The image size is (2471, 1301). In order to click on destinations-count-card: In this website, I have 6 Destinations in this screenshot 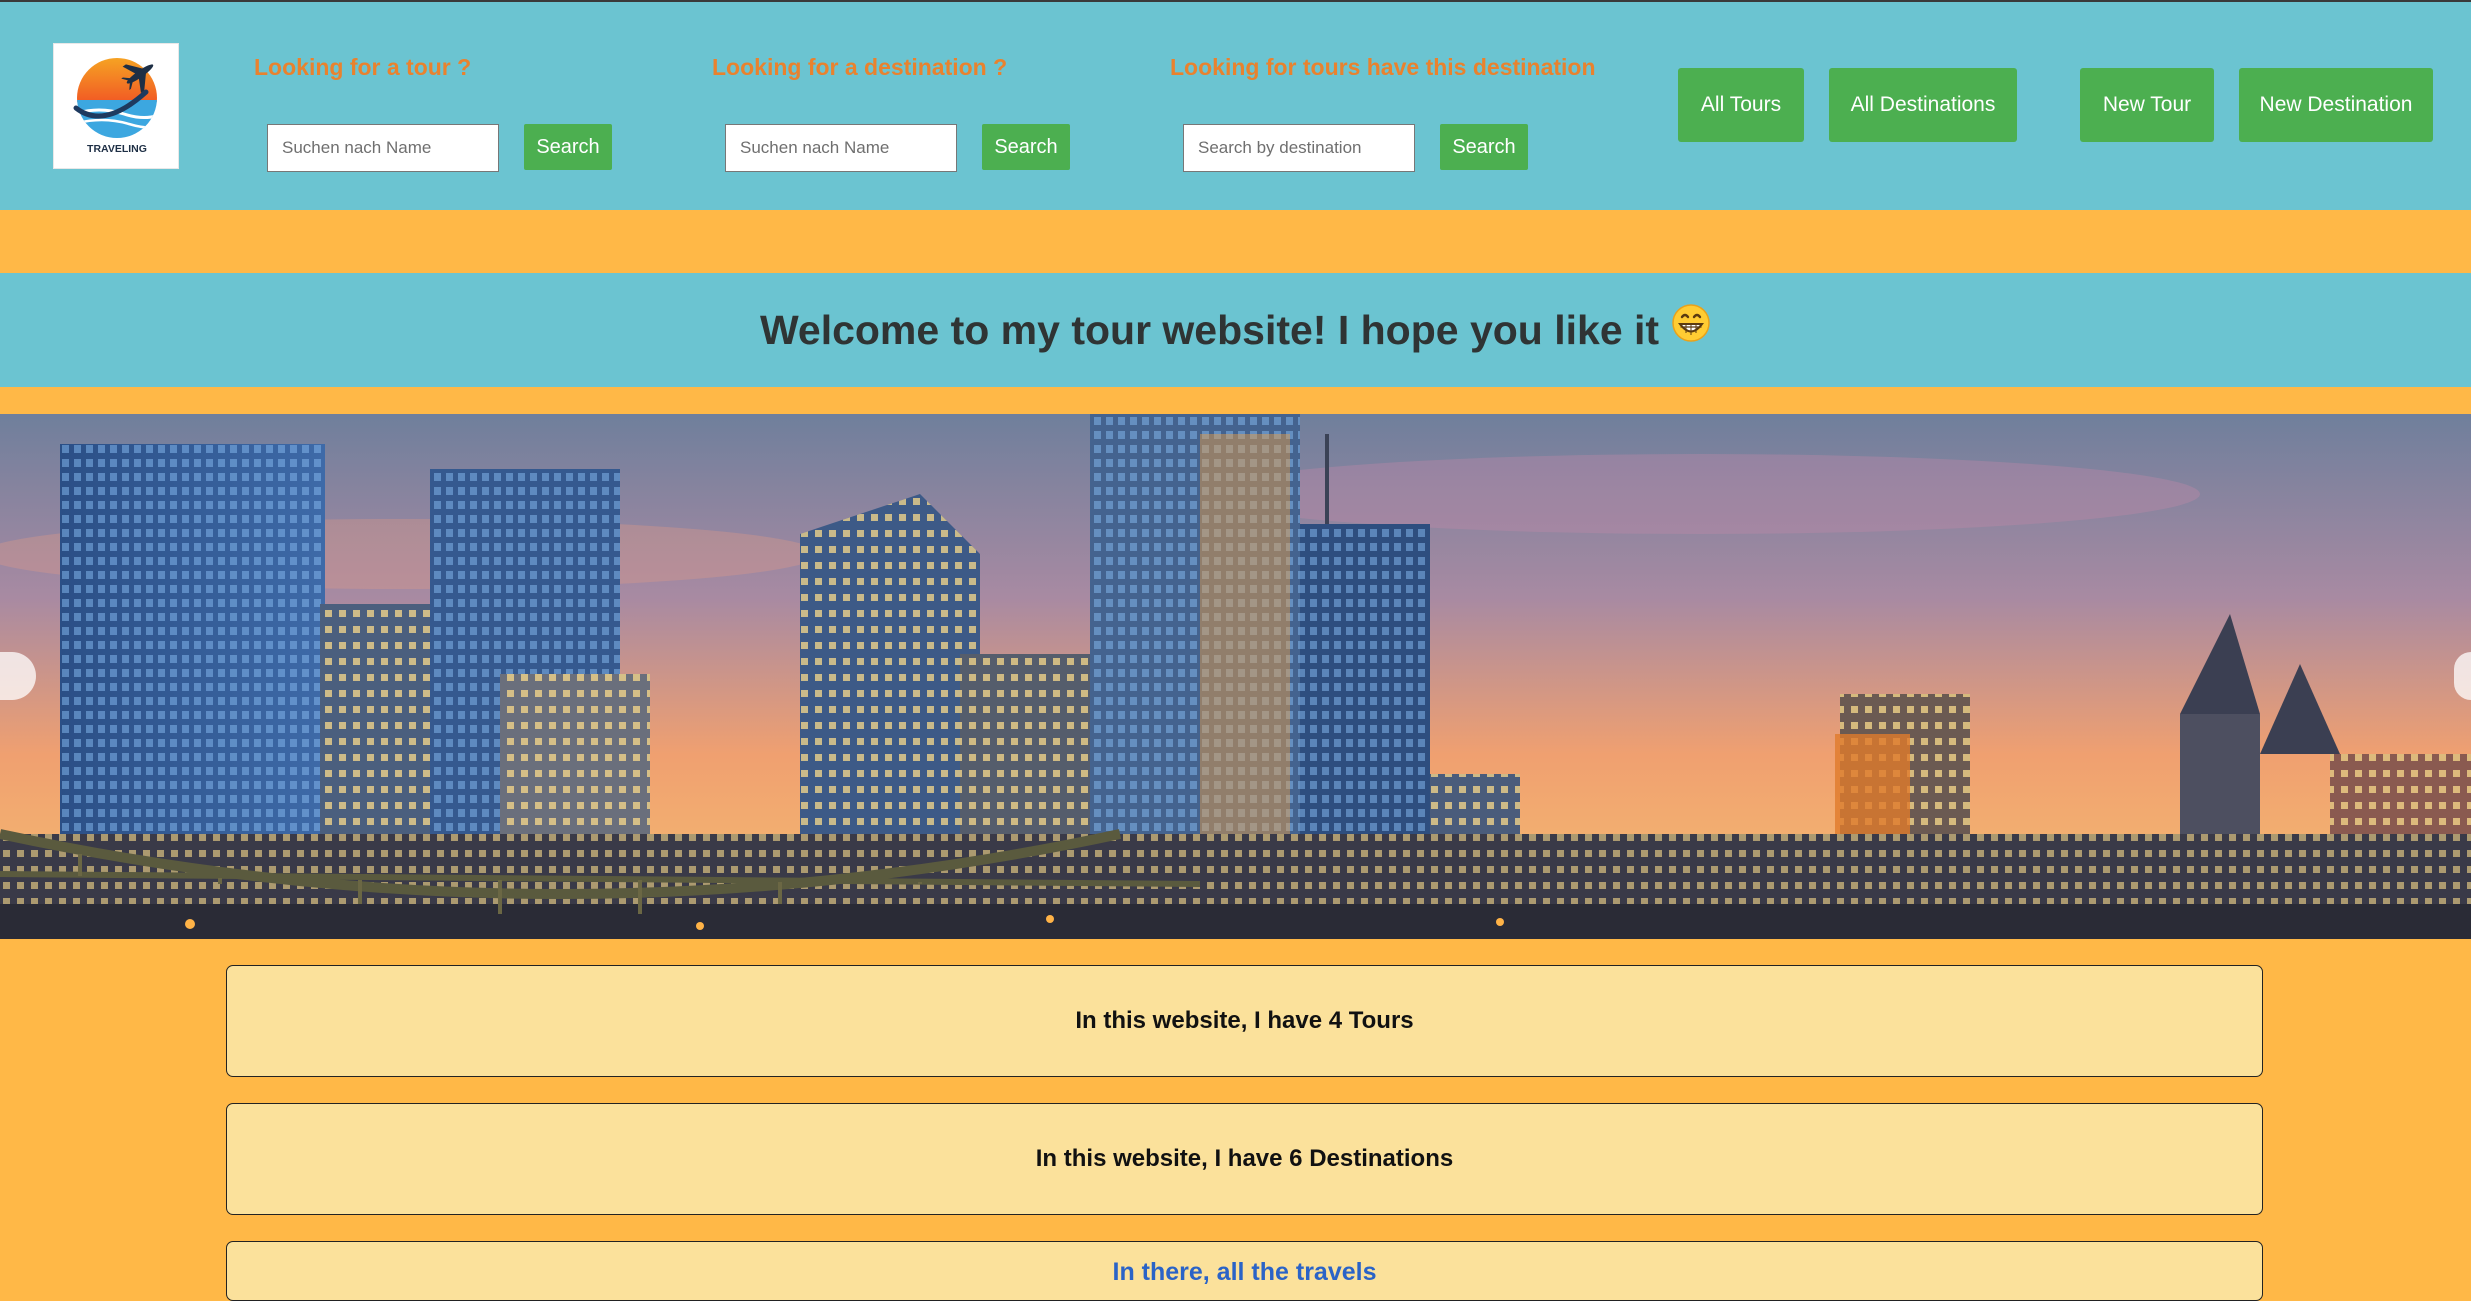, I will do `click(1244, 1159)`.